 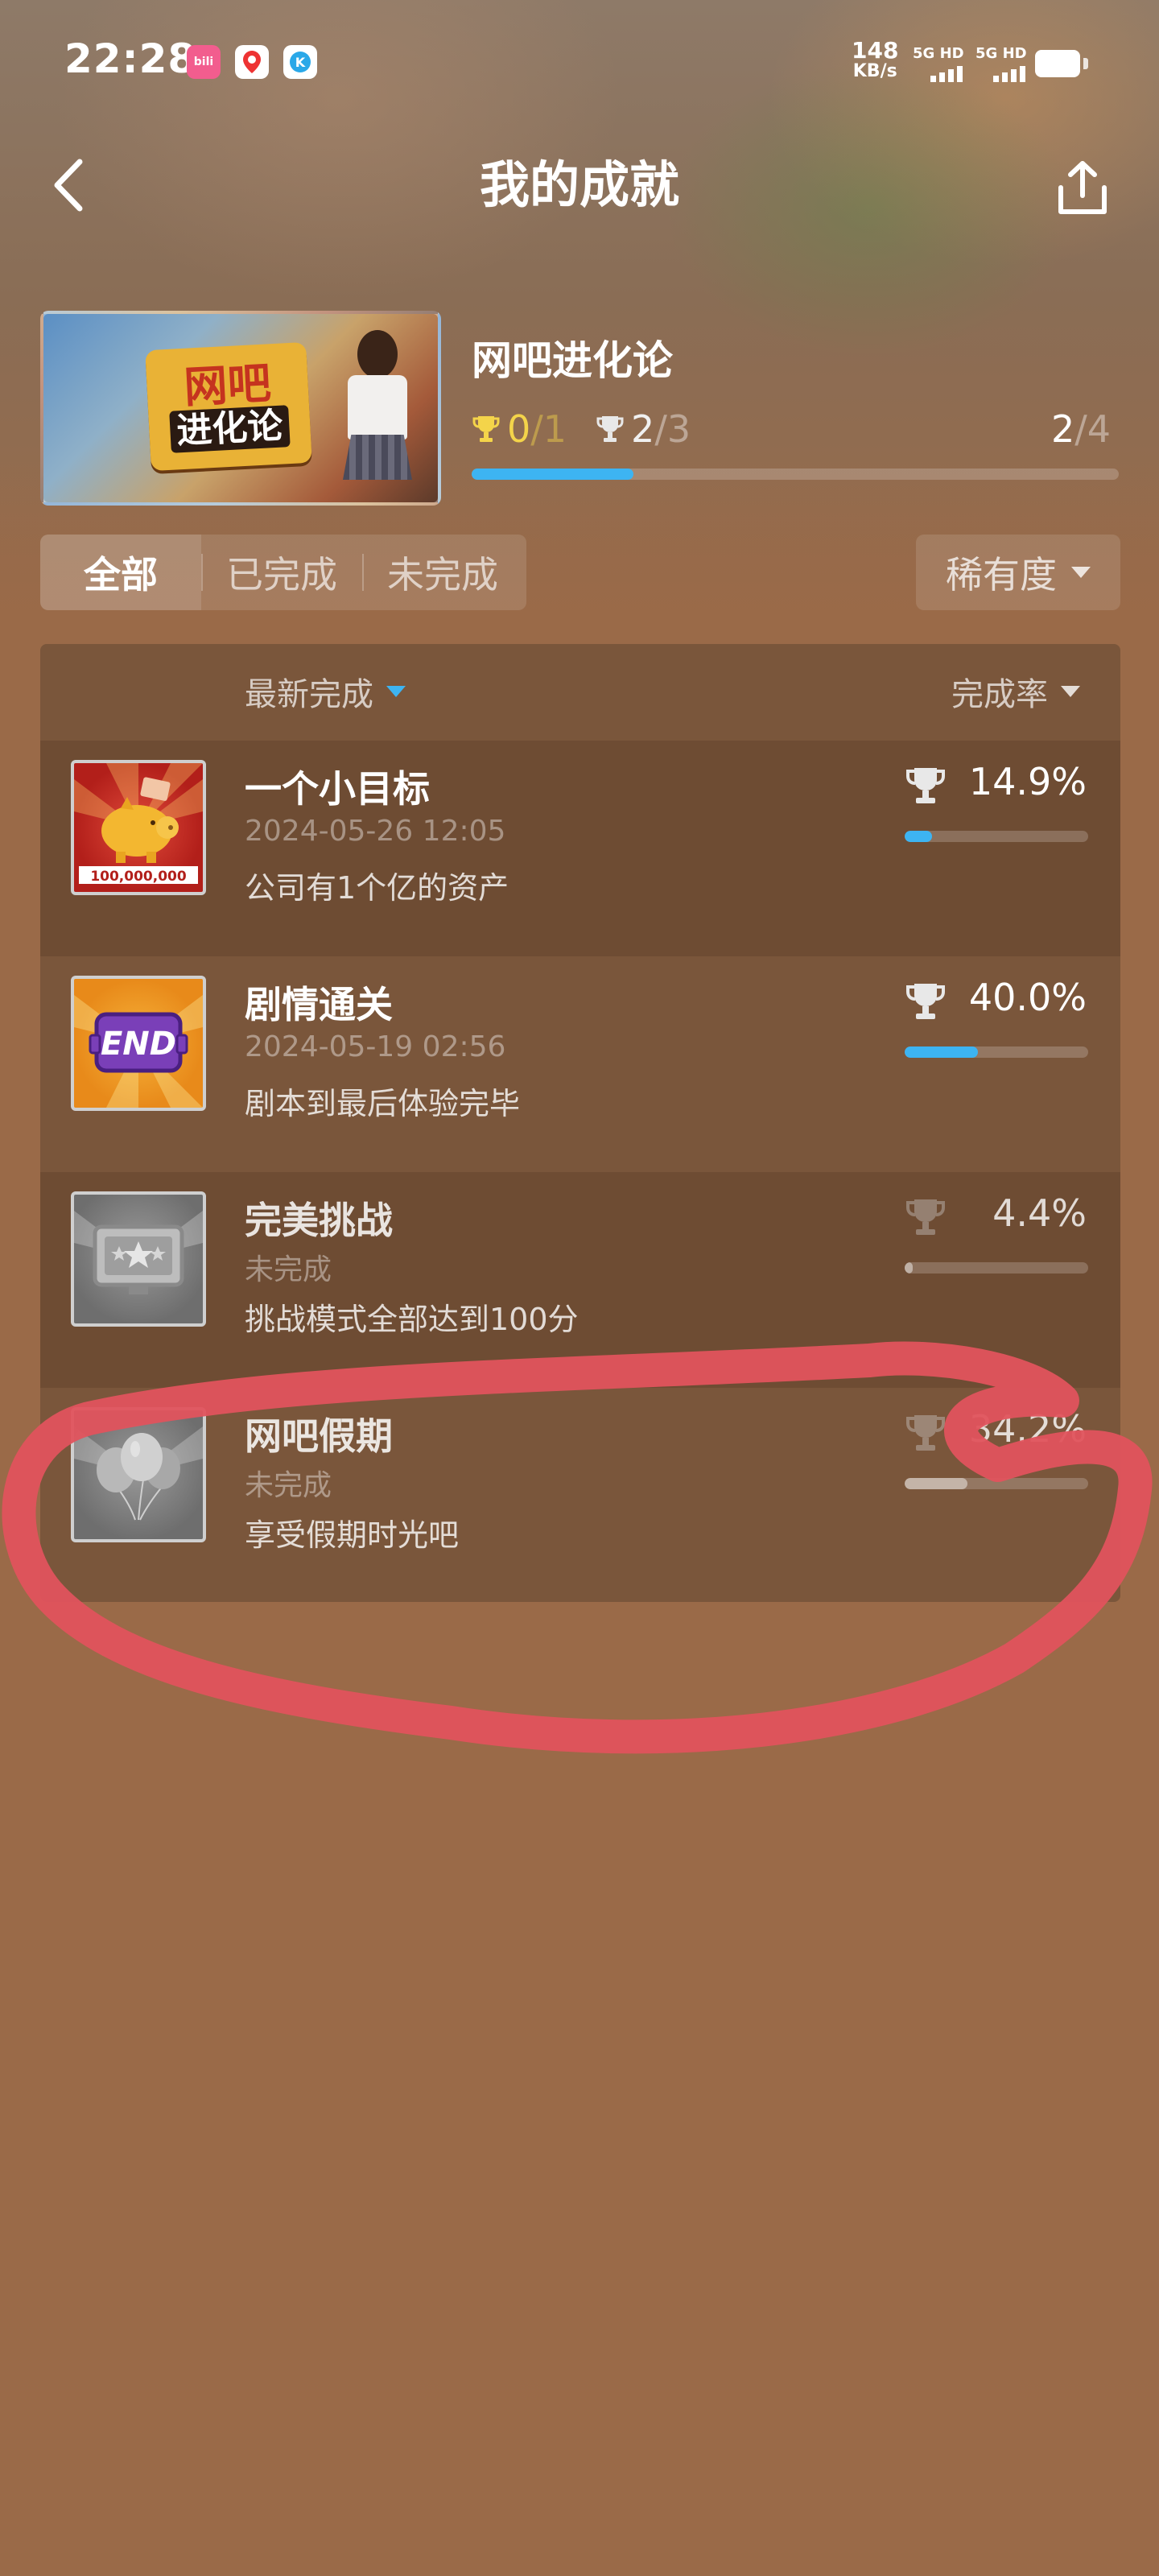 I want to click on game-progress-fill, so click(x=552, y=474).